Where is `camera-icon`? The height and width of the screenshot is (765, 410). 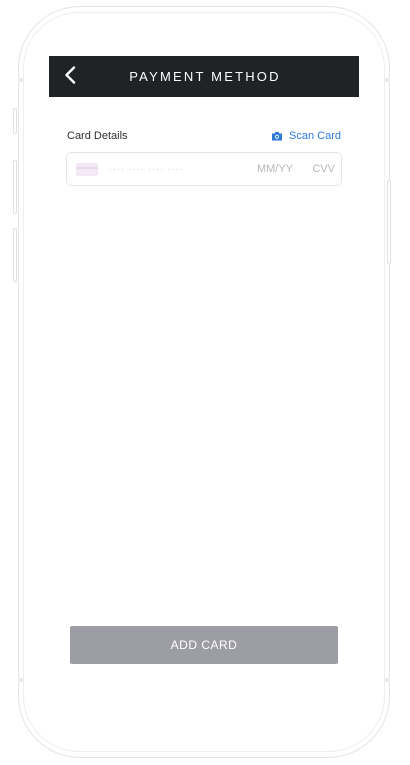
camera-icon is located at coordinates (277, 136).